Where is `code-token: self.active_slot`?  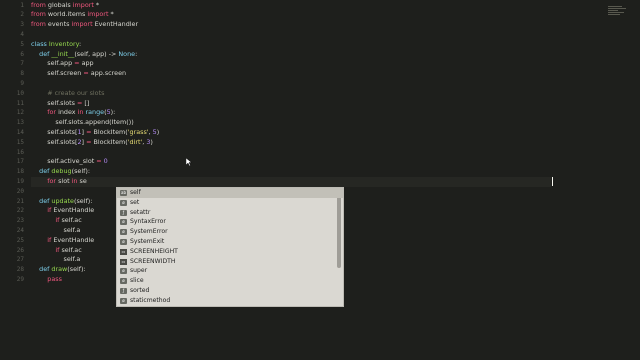
code-token: self.active_slot is located at coordinates (64, 161).